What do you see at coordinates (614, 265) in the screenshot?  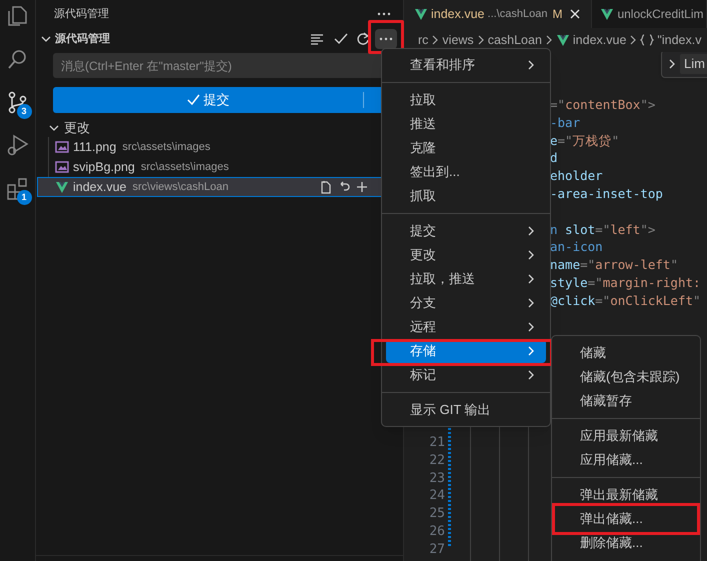 I see `code-line: name="arrow-left"` at bounding box center [614, 265].